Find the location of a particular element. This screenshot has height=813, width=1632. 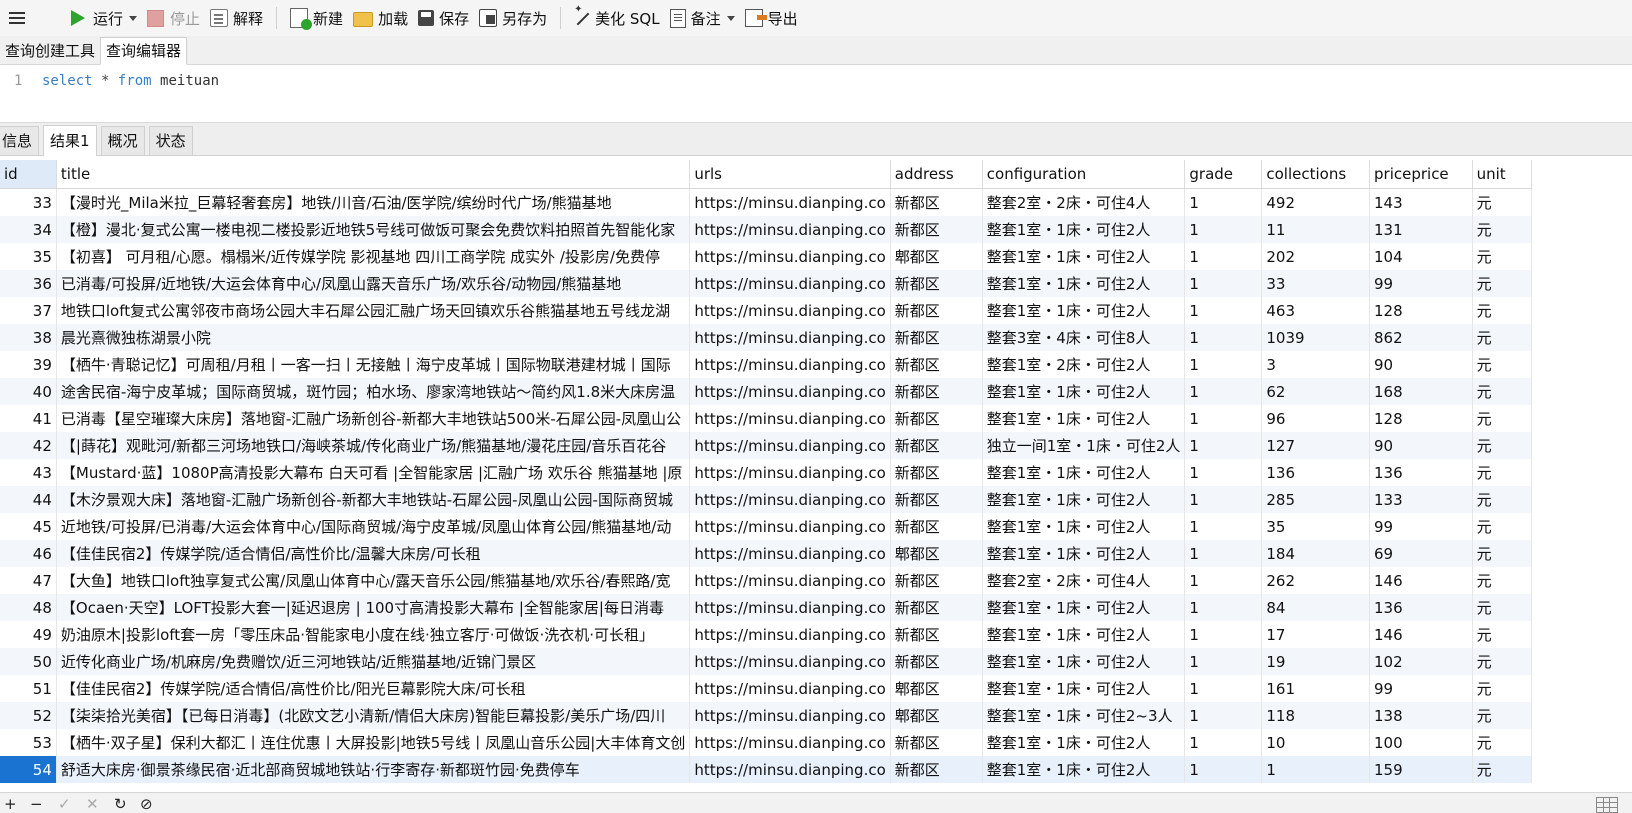

cell-id: 47 is located at coordinates (28, 580).